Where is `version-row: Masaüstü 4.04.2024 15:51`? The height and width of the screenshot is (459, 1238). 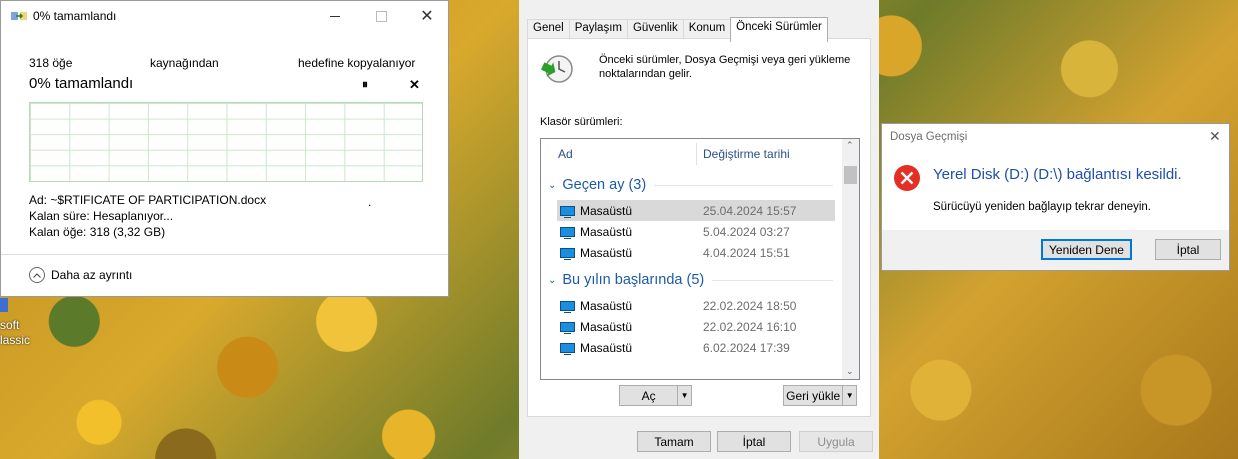 version-row: Masaüstü 4.04.2024 15:51 is located at coordinates (696, 252).